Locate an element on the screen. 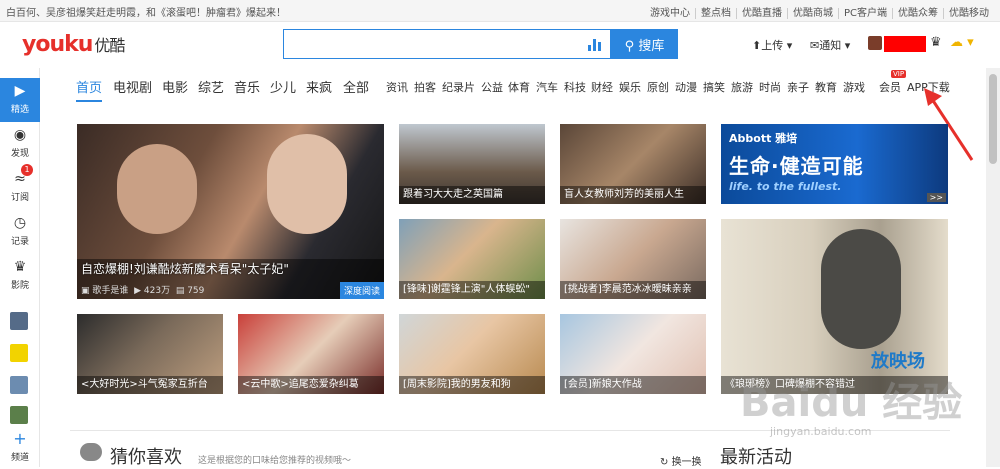 This screenshot has width=1000, height=469. top-links: 游戏中心 整点档 优酷直播 优酷商城 PC客户端 优酷众筹 优酷移动 is located at coordinates (819, 11).